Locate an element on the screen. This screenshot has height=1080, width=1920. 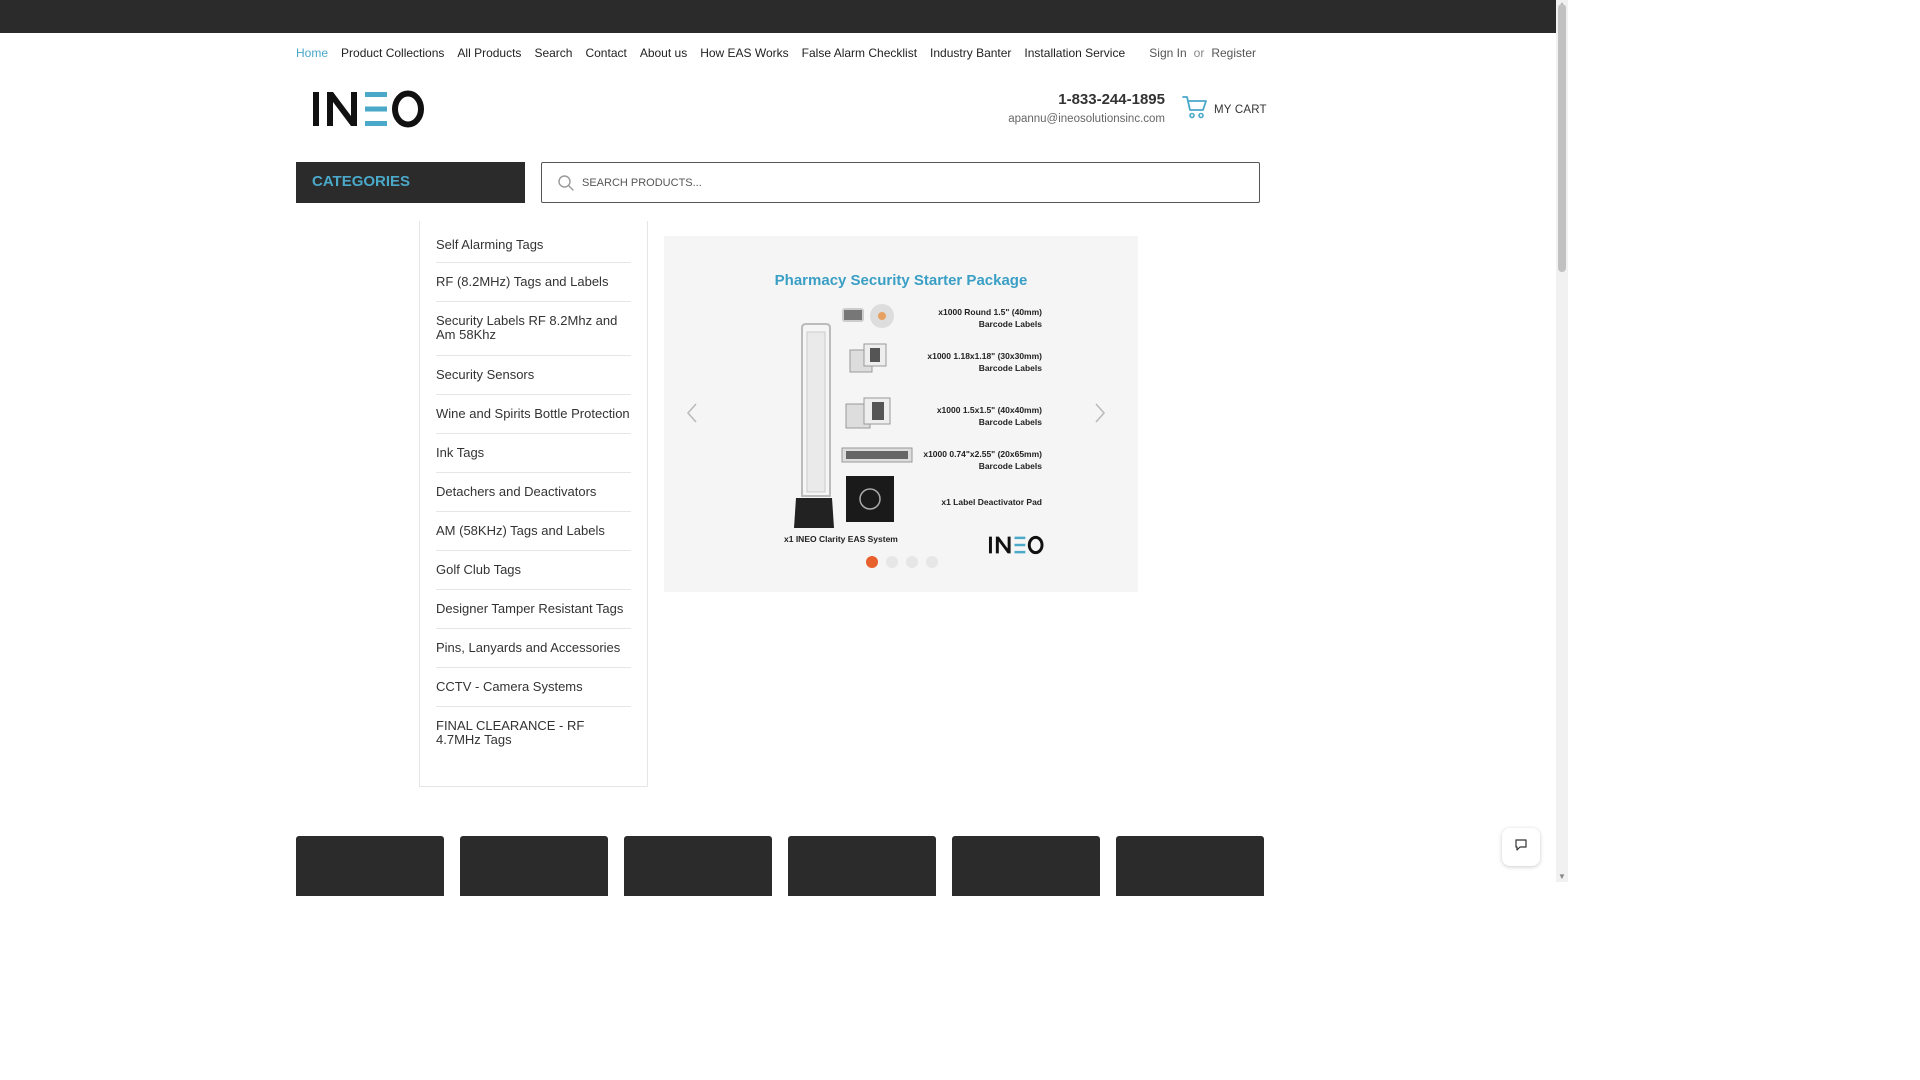
slider-dots is located at coordinates (902, 562).